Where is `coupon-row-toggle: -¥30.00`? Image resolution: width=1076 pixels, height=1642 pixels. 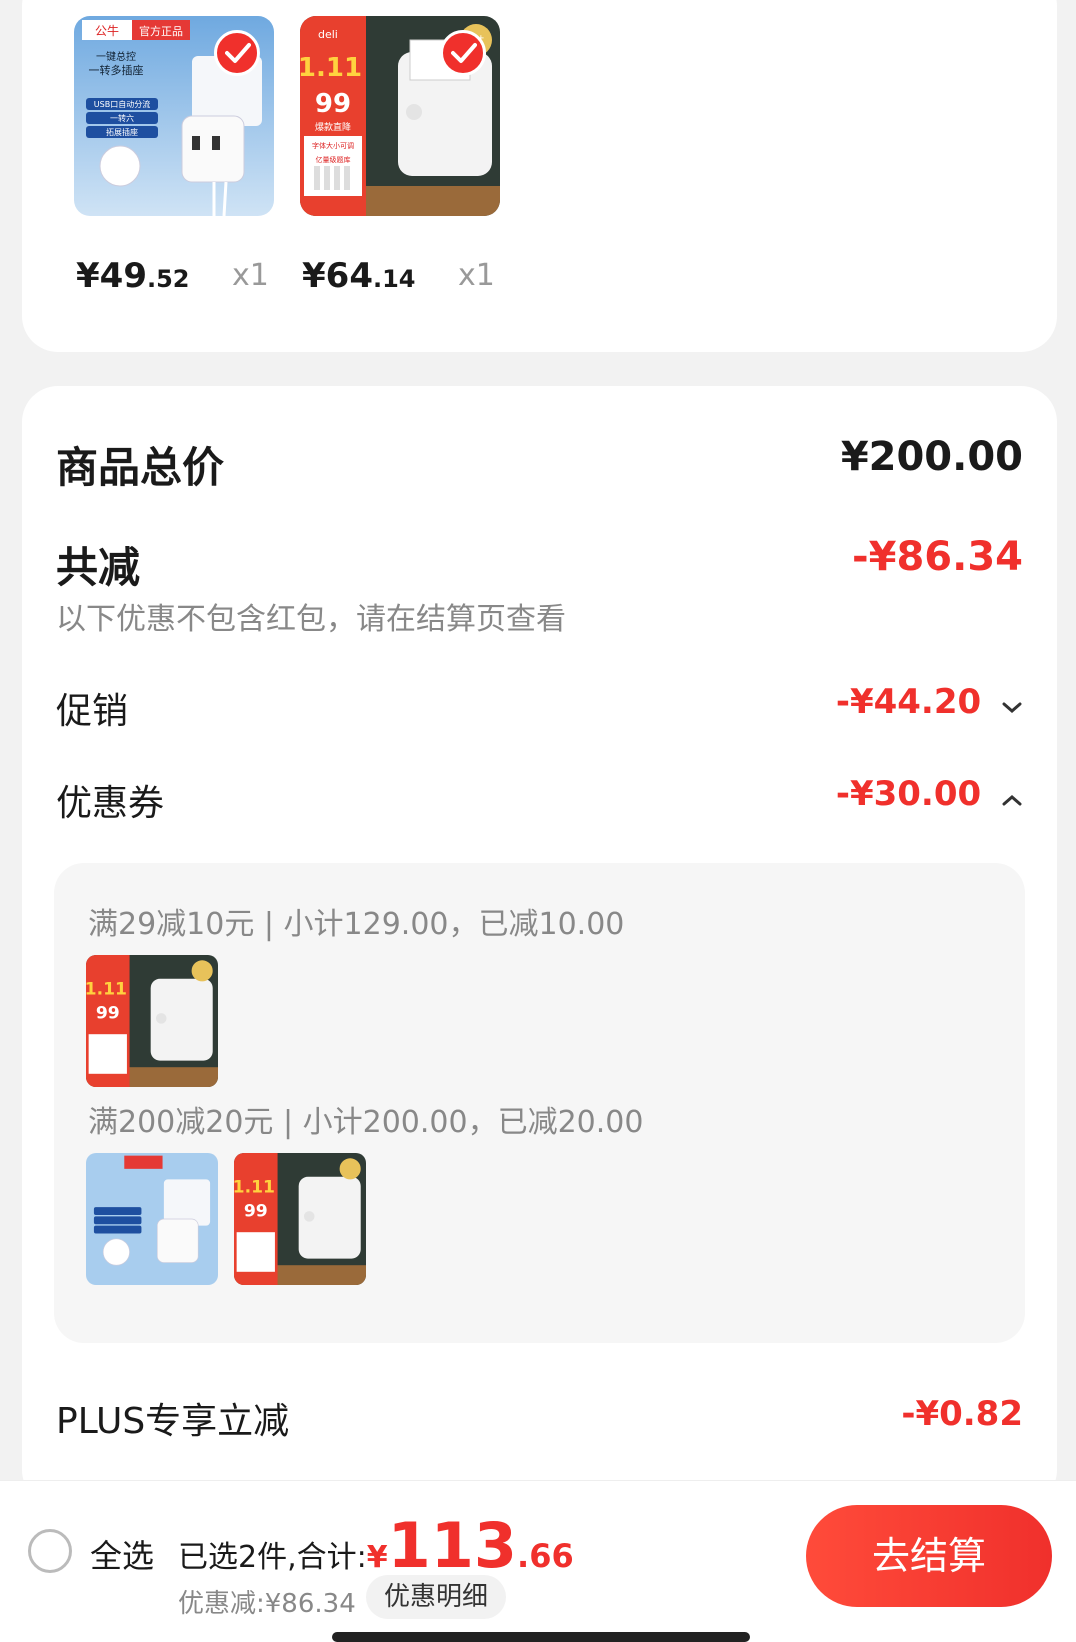
coupon-row-toggle: -¥30.00 is located at coordinates (929, 795).